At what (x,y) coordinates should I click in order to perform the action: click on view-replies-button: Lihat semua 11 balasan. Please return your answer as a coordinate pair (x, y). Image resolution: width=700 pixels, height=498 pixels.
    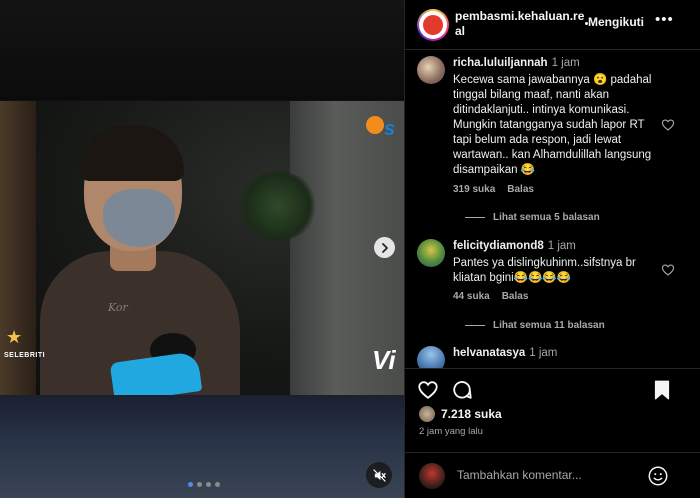
    Looking at the image, I should click on (535, 325).